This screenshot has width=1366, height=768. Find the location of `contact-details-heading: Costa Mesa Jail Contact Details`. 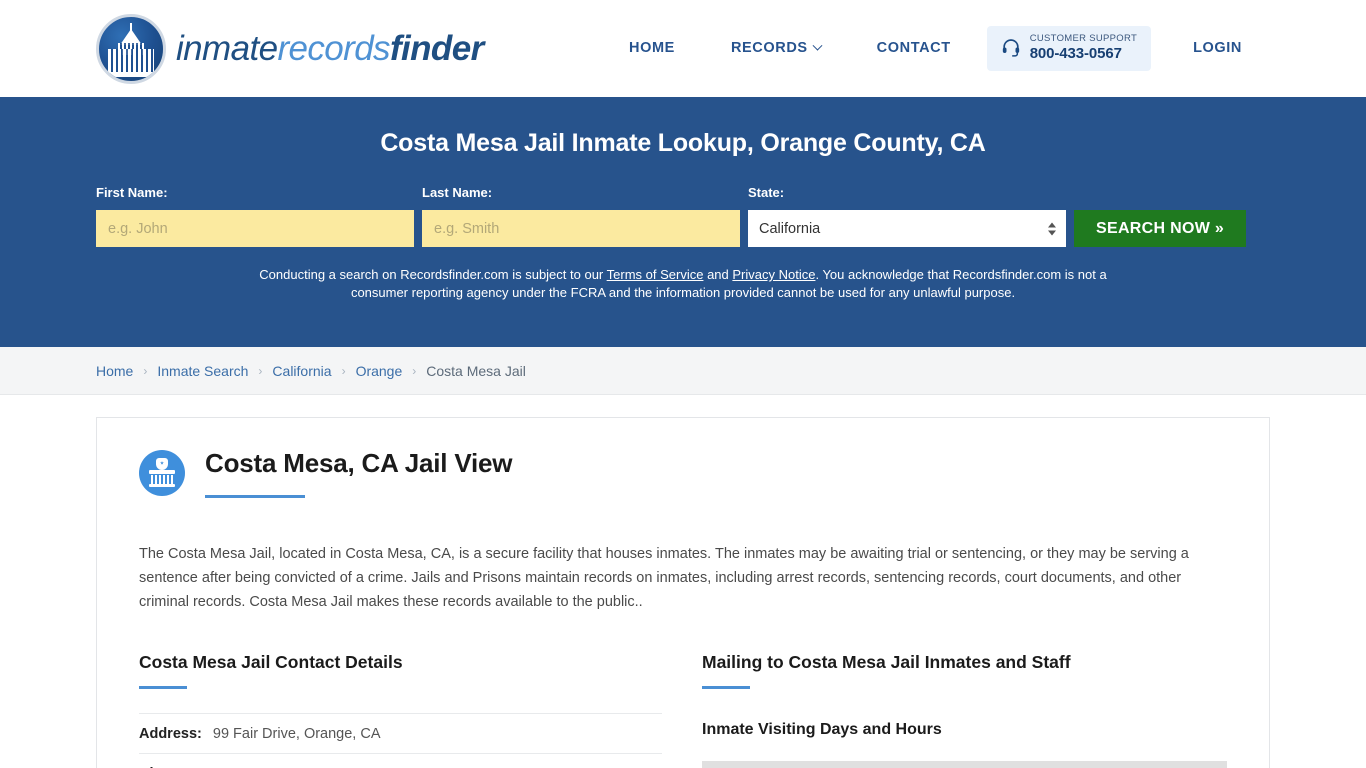

contact-details-heading: Costa Mesa Jail Contact Details is located at coordinates (271, 662).